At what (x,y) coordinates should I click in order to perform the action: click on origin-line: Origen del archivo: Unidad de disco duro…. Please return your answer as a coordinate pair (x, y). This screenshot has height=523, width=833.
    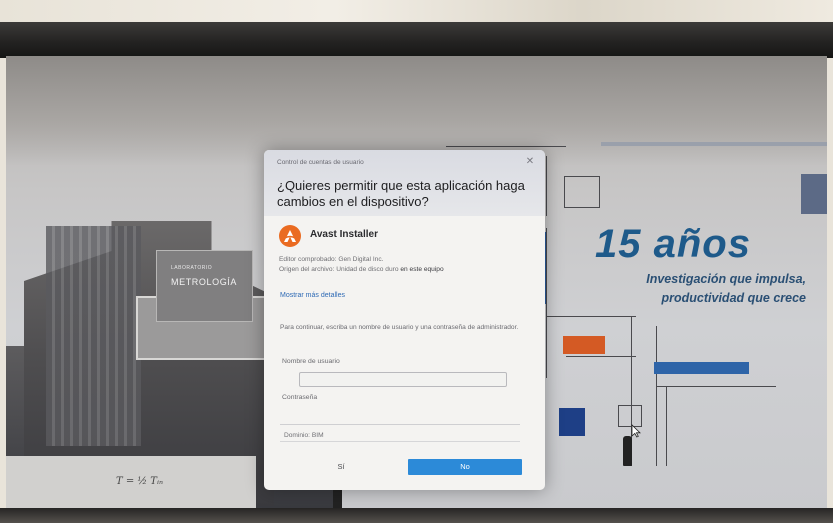
    Looking at the image, I should click on (361, 269).